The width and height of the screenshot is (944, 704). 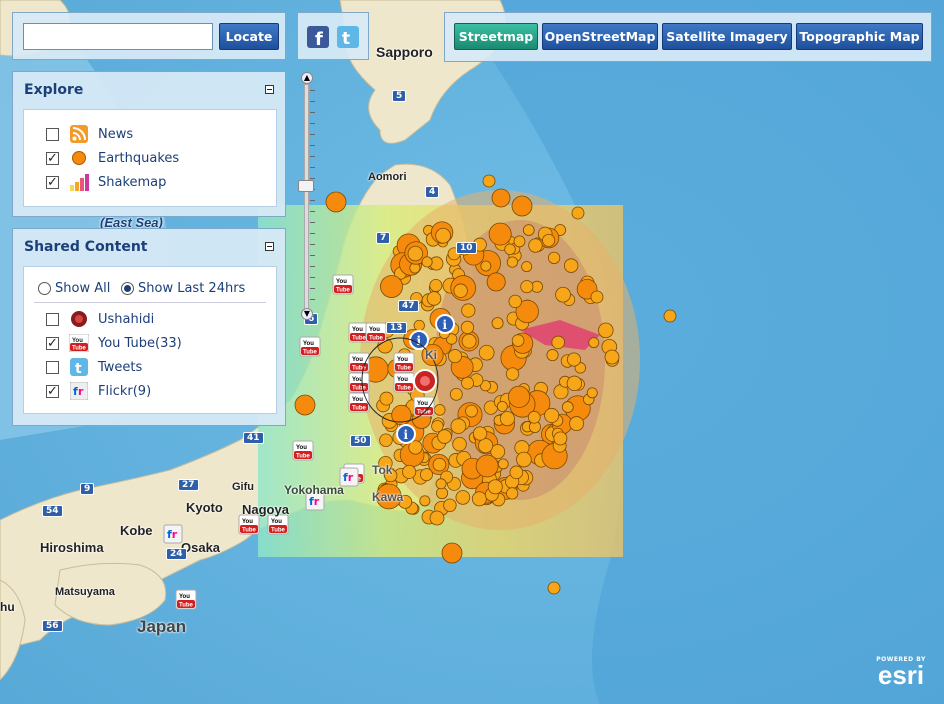 What do you see at coordinates (100, 319) in the screenshot?
I see `layer-toggle-ushahidi: Ushahidi` at bounding box center [100, 319].